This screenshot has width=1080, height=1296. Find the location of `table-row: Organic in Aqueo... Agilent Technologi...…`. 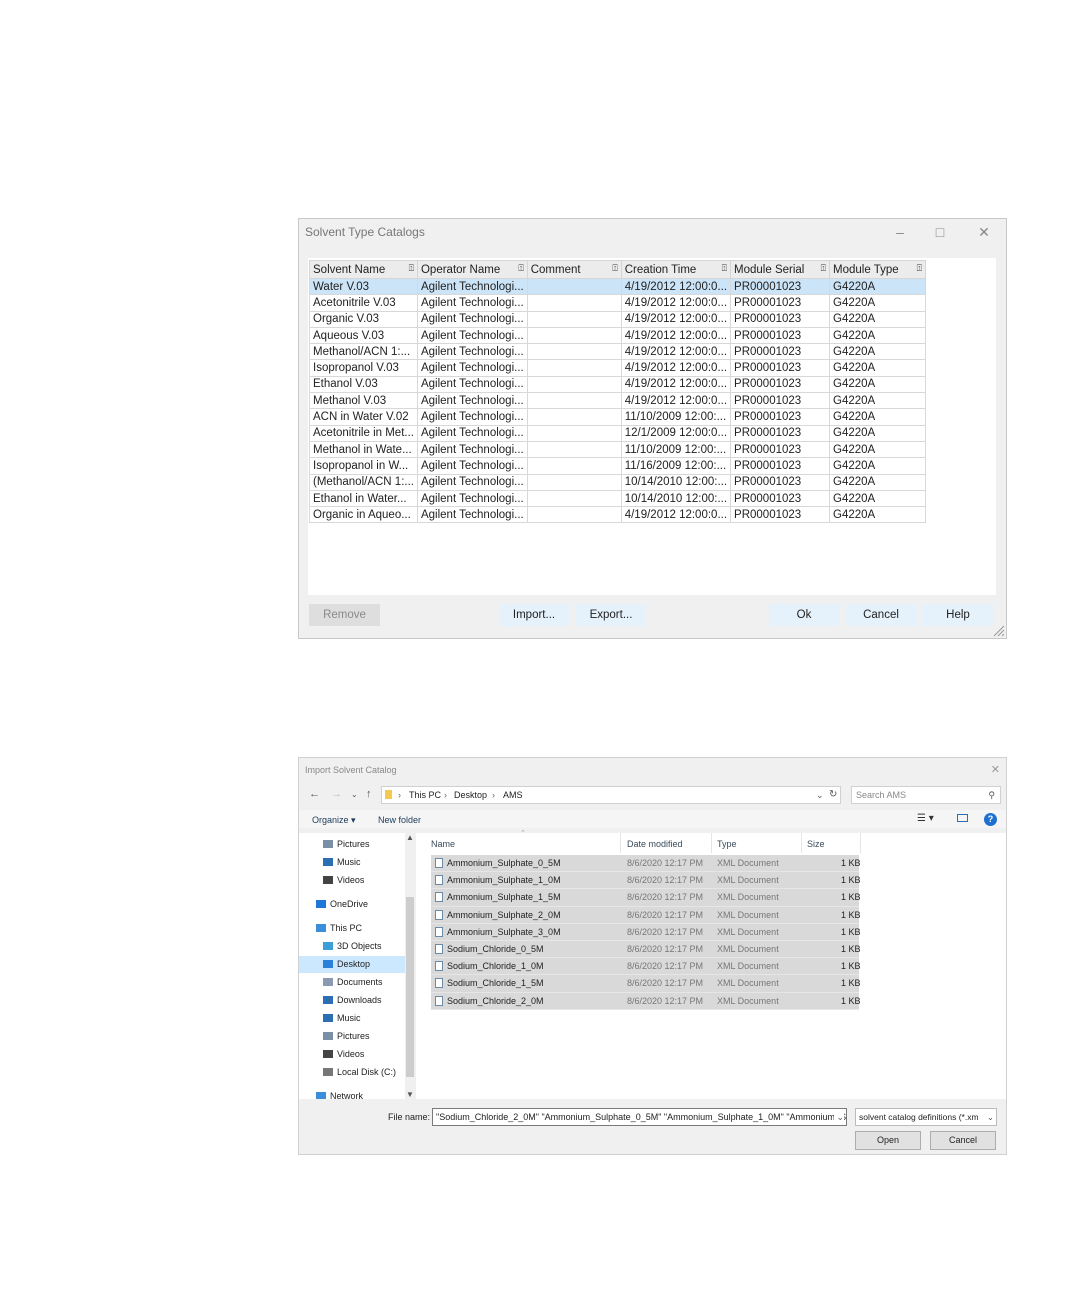

table-row: Organic in Aqueo... Agilent Technologi...… is located at coordinates (618, 515).